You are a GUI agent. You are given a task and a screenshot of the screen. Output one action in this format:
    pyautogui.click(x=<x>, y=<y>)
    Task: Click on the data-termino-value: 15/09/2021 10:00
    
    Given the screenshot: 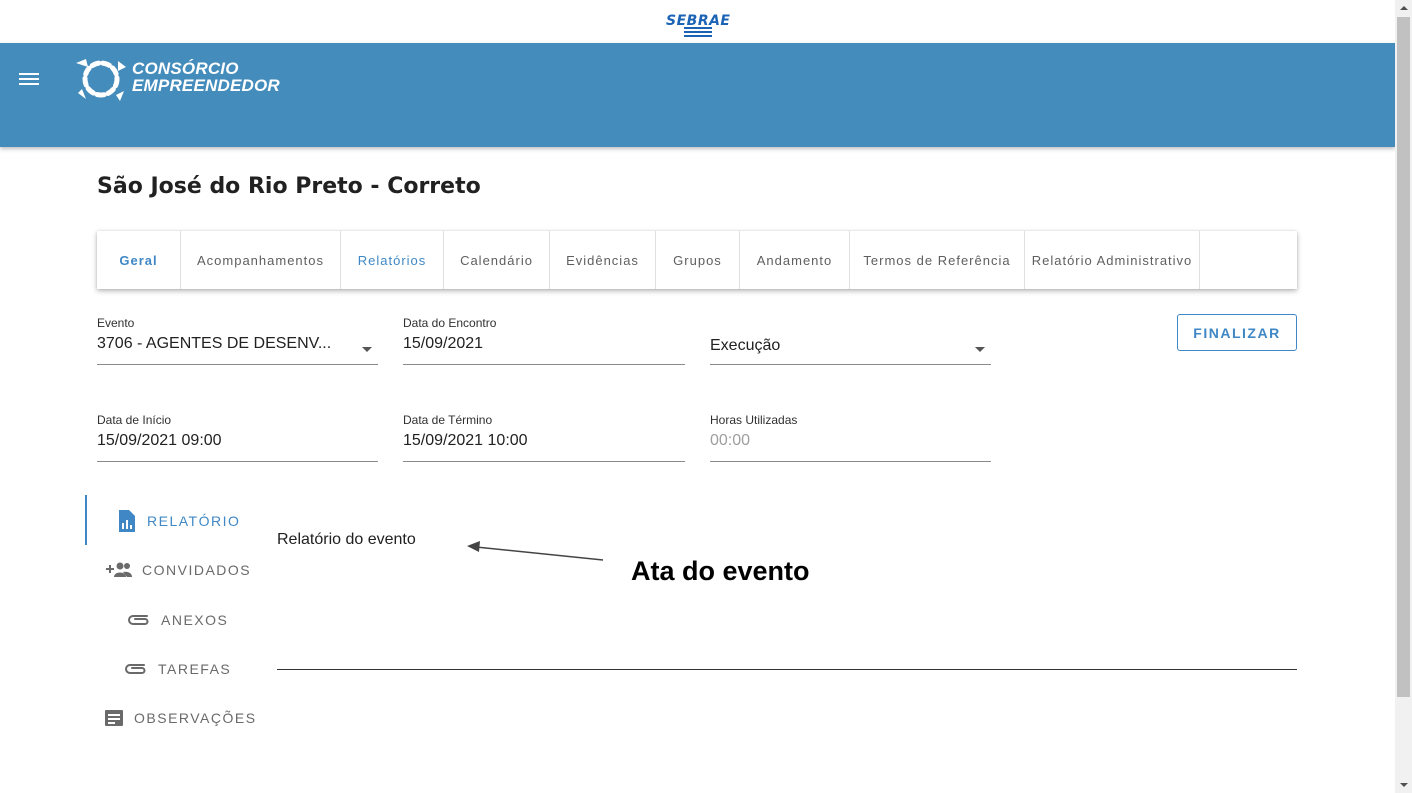 What is the action you would take?
    pyautogui.click(x=465, y=440)
    